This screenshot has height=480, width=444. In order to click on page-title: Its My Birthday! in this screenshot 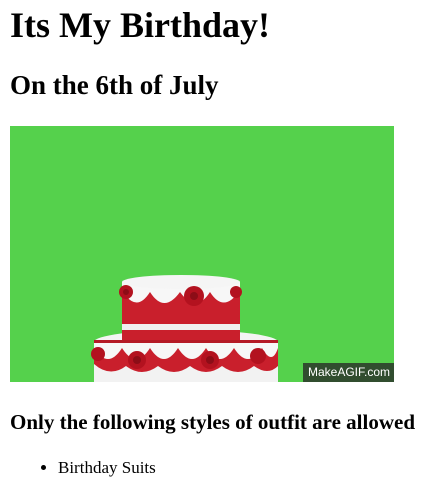, I will do `click(140, 25)`.